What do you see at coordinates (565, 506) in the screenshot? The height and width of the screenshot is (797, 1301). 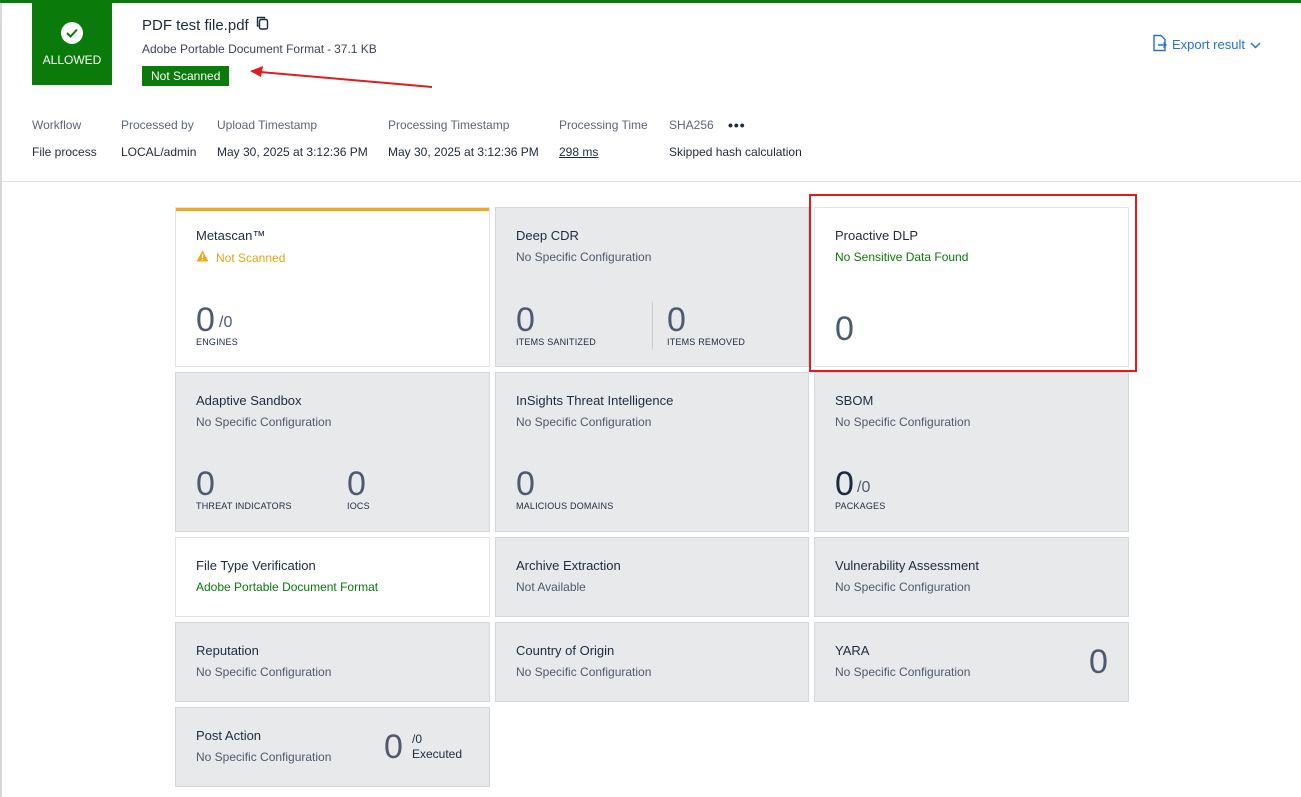 I see `malicious-domains-label: MALICIOUS DOMAINS` at bounding box center [565, 506].